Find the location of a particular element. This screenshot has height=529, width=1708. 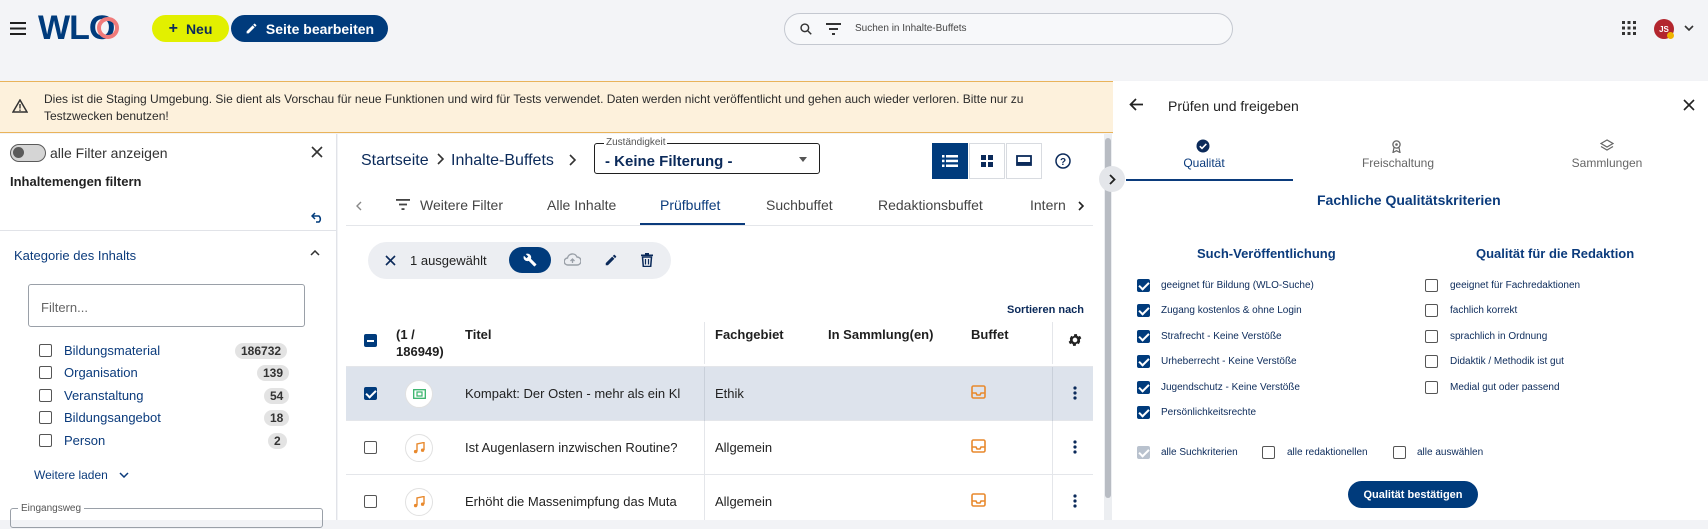

category-label: Veranstaltung is located at coordinates (104, 395).